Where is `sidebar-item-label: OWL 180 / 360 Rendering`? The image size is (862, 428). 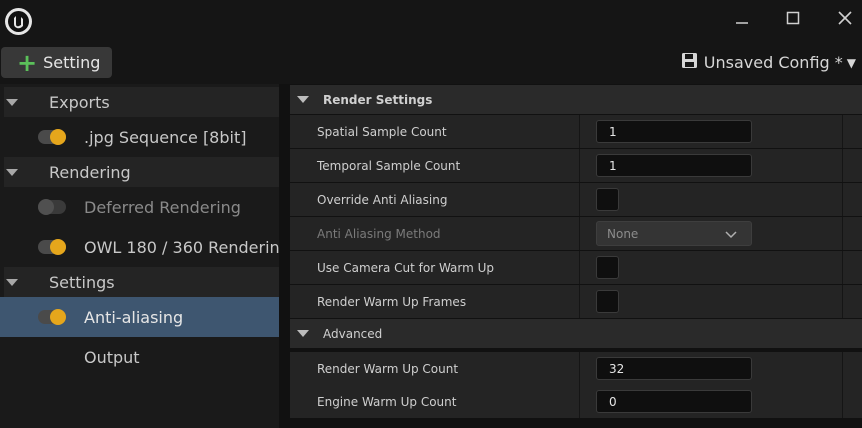
sidebar-item-label: OWL 180 / 360 Rendering is located at coordinates (181, 247).